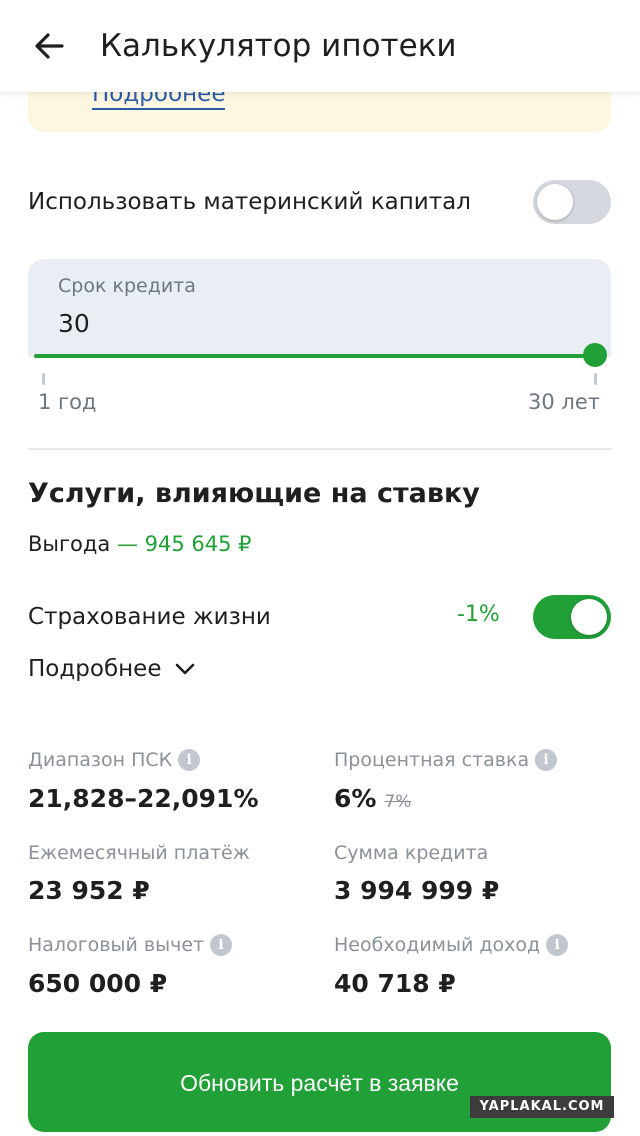 Image resolution: width=640 pixels, height=1136 pixels. I want to click on loan-amount-label-text: Сумма кредита, so click(411, 853).